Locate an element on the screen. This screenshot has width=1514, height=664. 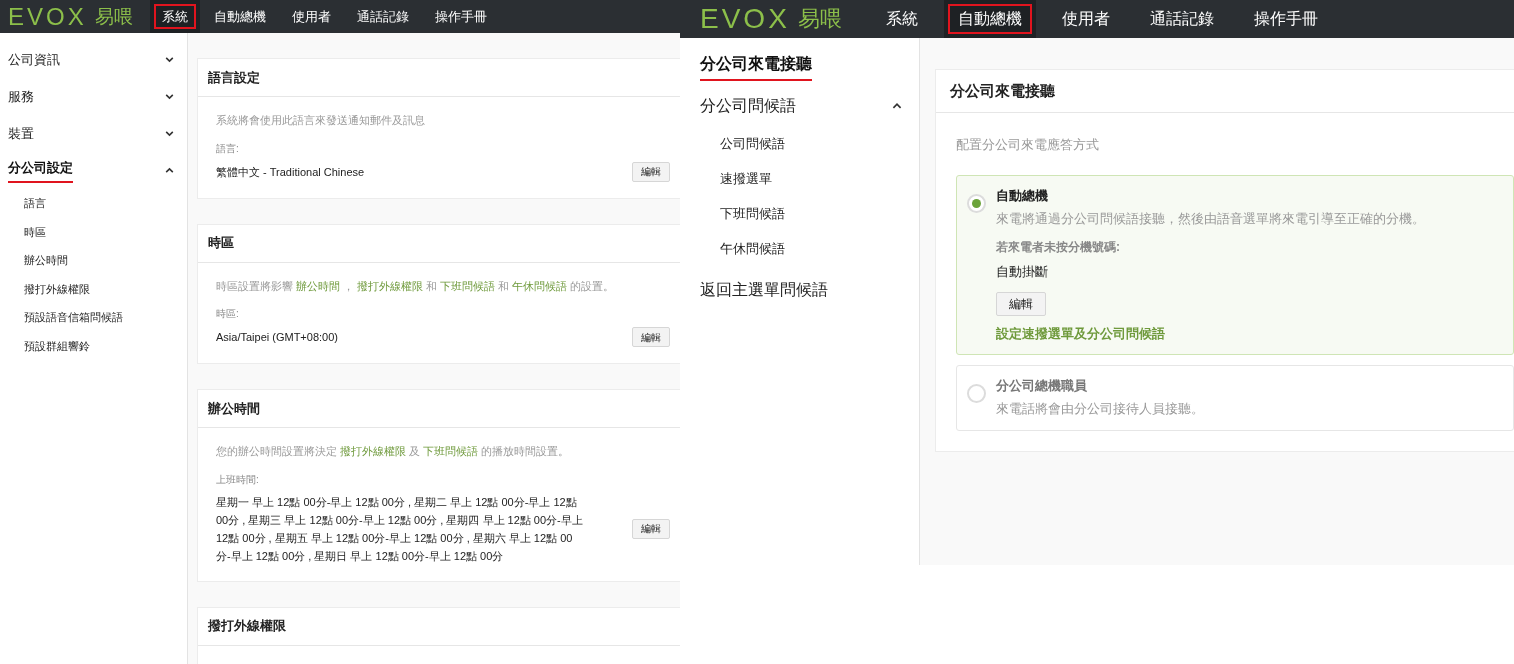
card-description: 時區設置將影響 辦公時間 ， 撥打外線權限 和 下班問候語 和 午休問候語 的設置。 is located at coordinates (416, 286).